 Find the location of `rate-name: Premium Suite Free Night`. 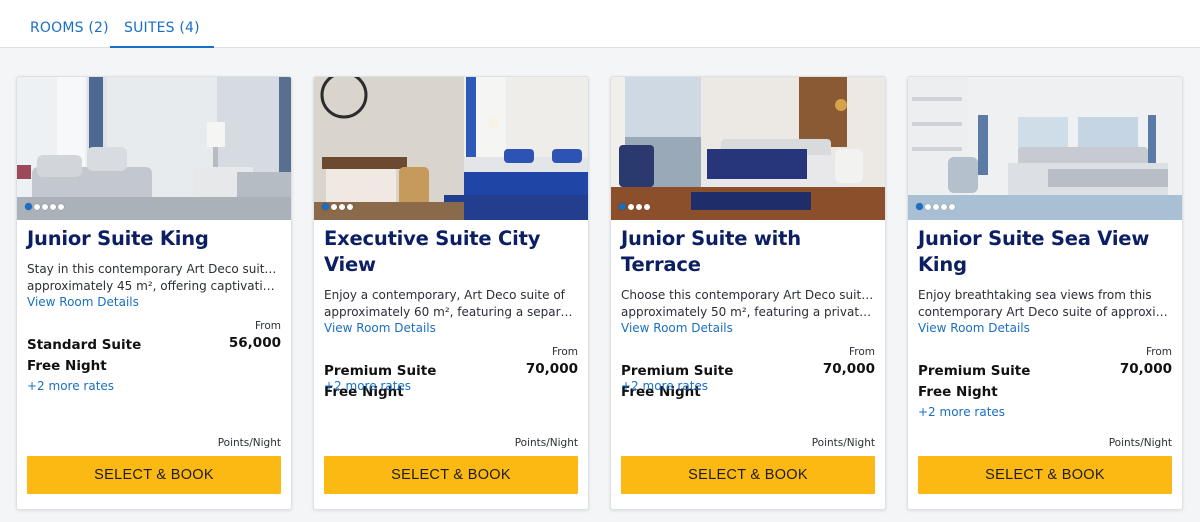

rate-name: Premium Suite Free Night is located at coordinates (974, 381).